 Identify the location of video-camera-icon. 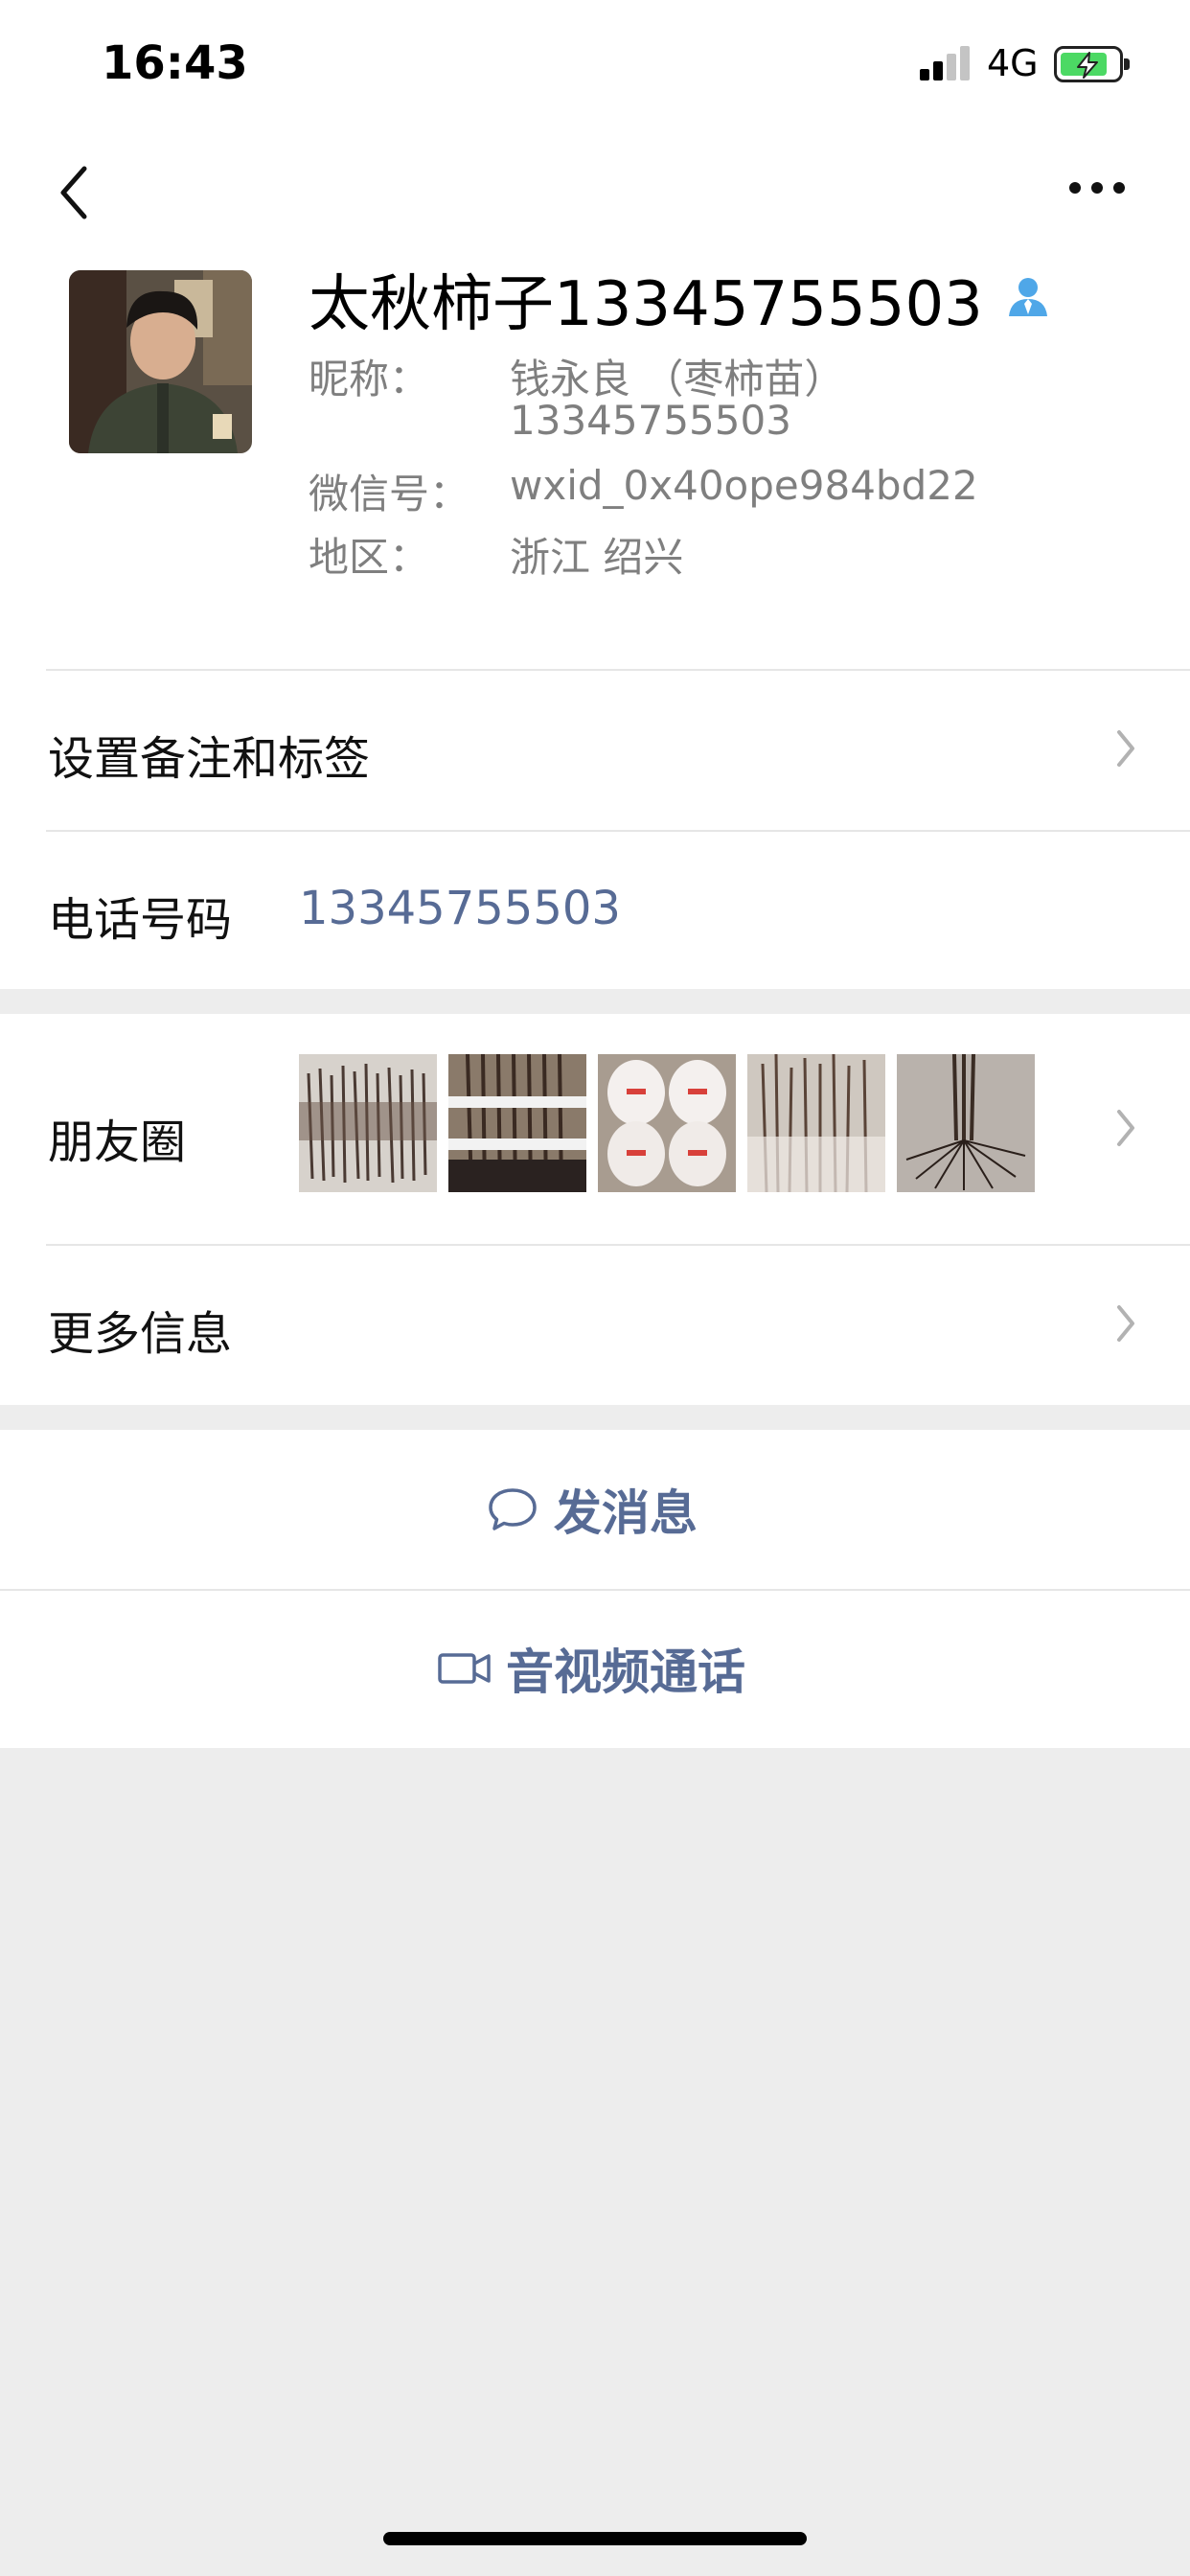
(465, 1668).